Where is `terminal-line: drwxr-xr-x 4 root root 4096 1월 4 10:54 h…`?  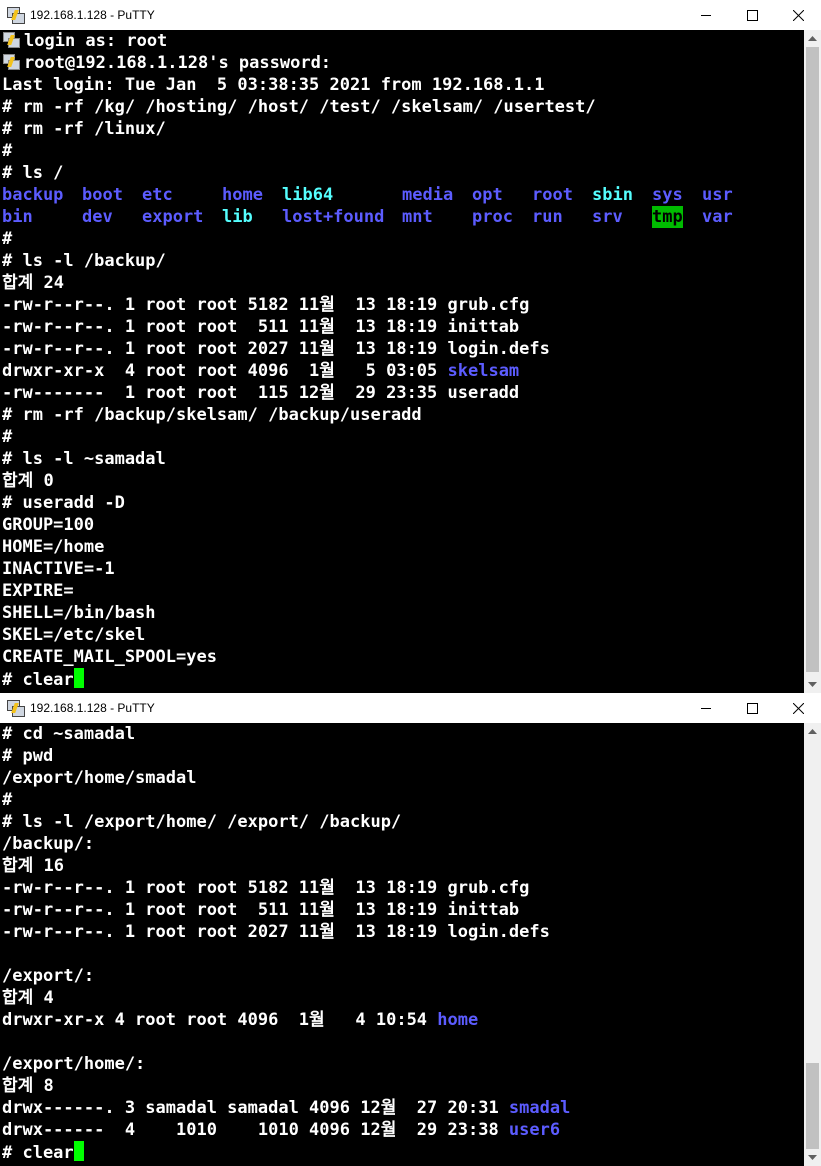
terminal-line: drwxr-xr-x 4 root root 4096 1월 4 10:54 h… is located at coordinates (402, 1020).